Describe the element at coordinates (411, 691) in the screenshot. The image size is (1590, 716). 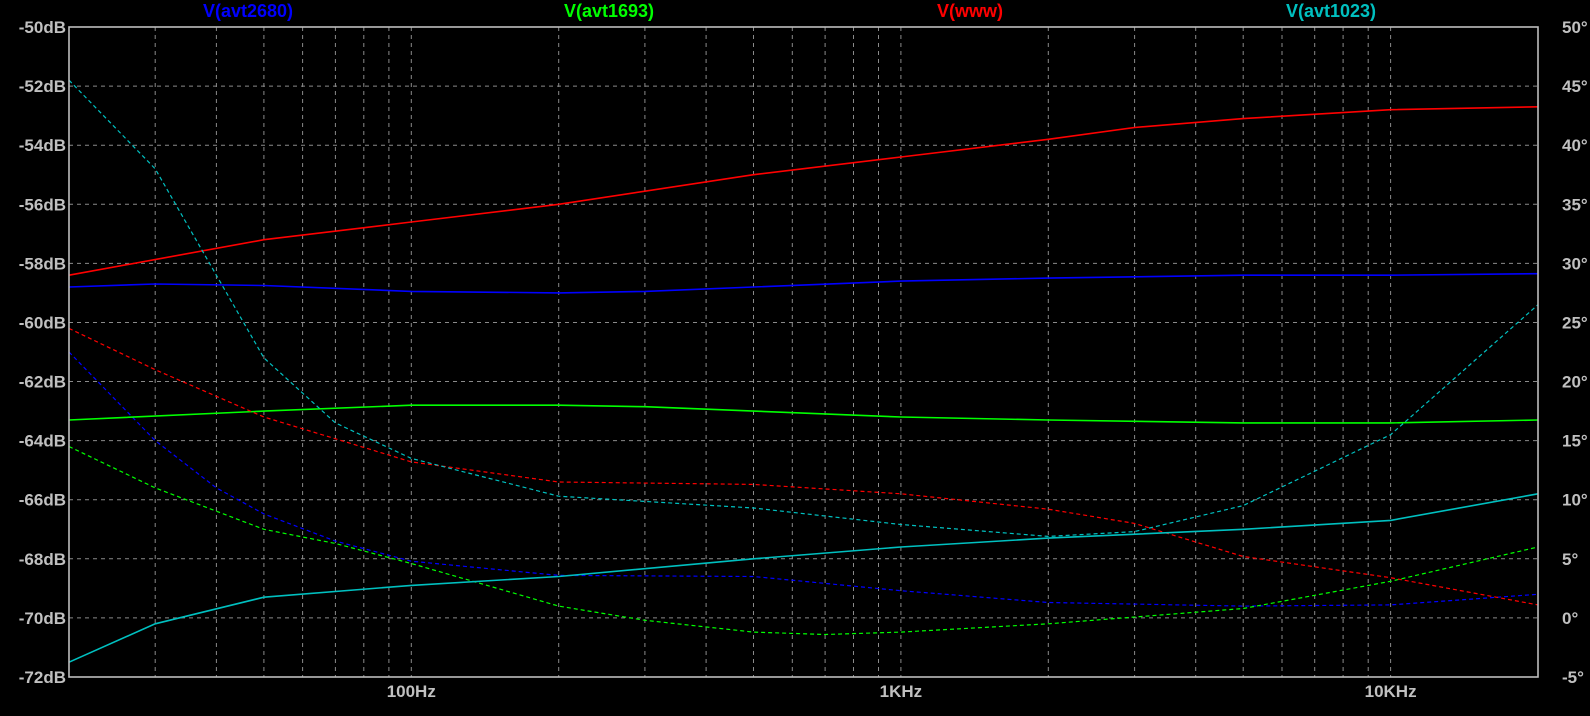
I see `x-tick-label: 100Hz` at that location.